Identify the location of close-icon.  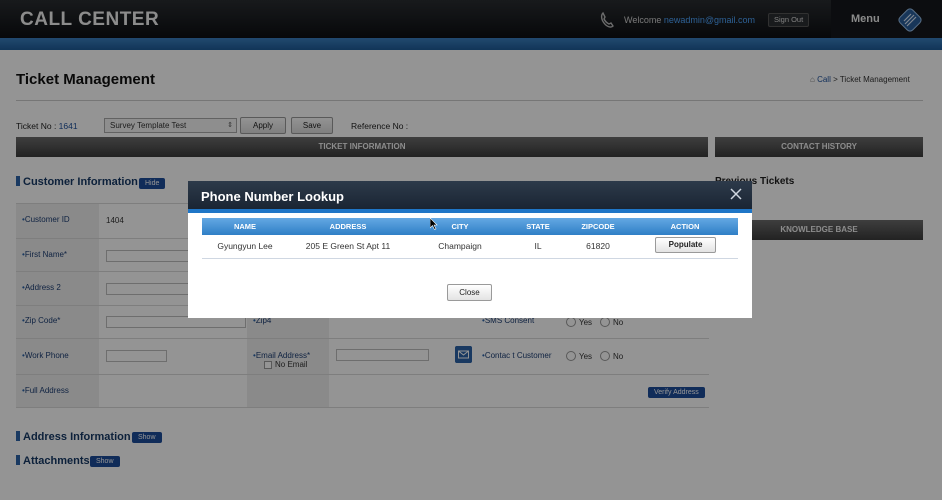
(736, 194).